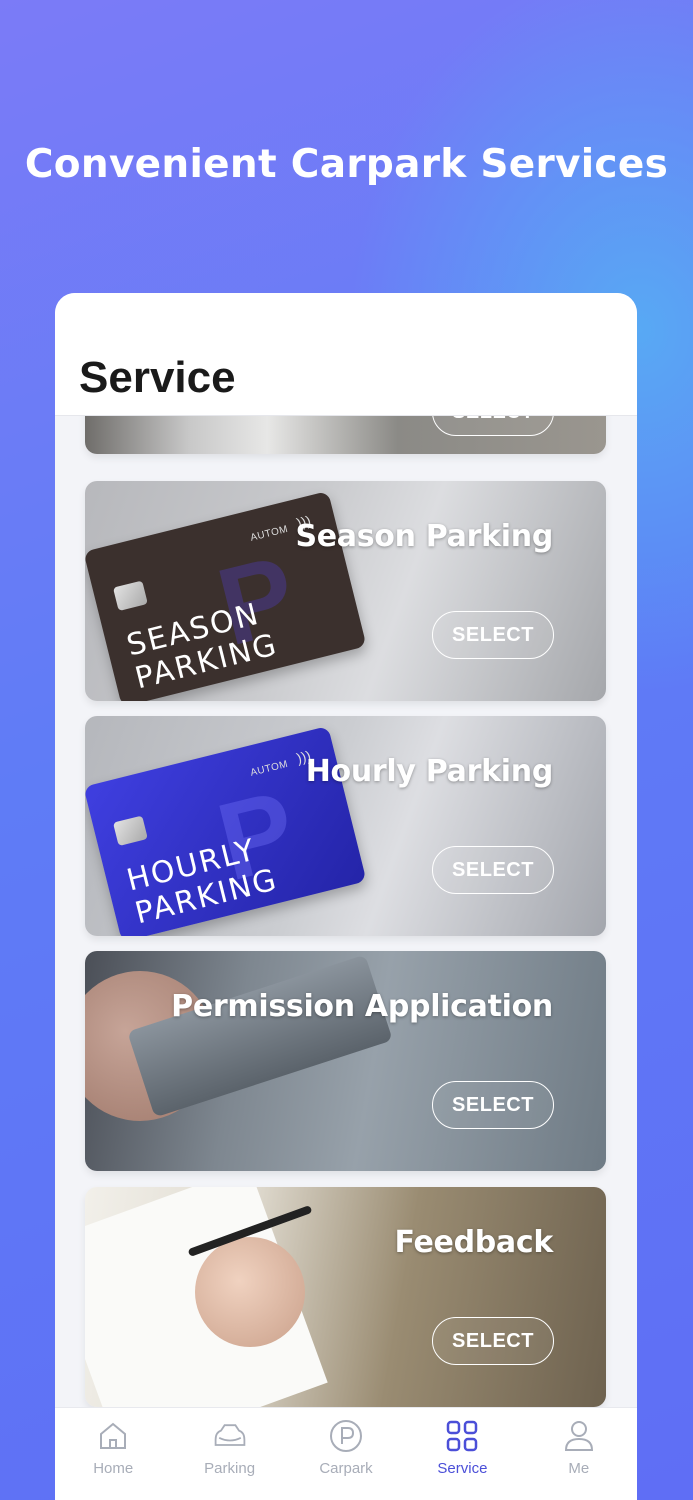 The height and width of the screenshot is (1500, 693). I want to click on pass-text: SEASON PARKING, so click(202, 646).